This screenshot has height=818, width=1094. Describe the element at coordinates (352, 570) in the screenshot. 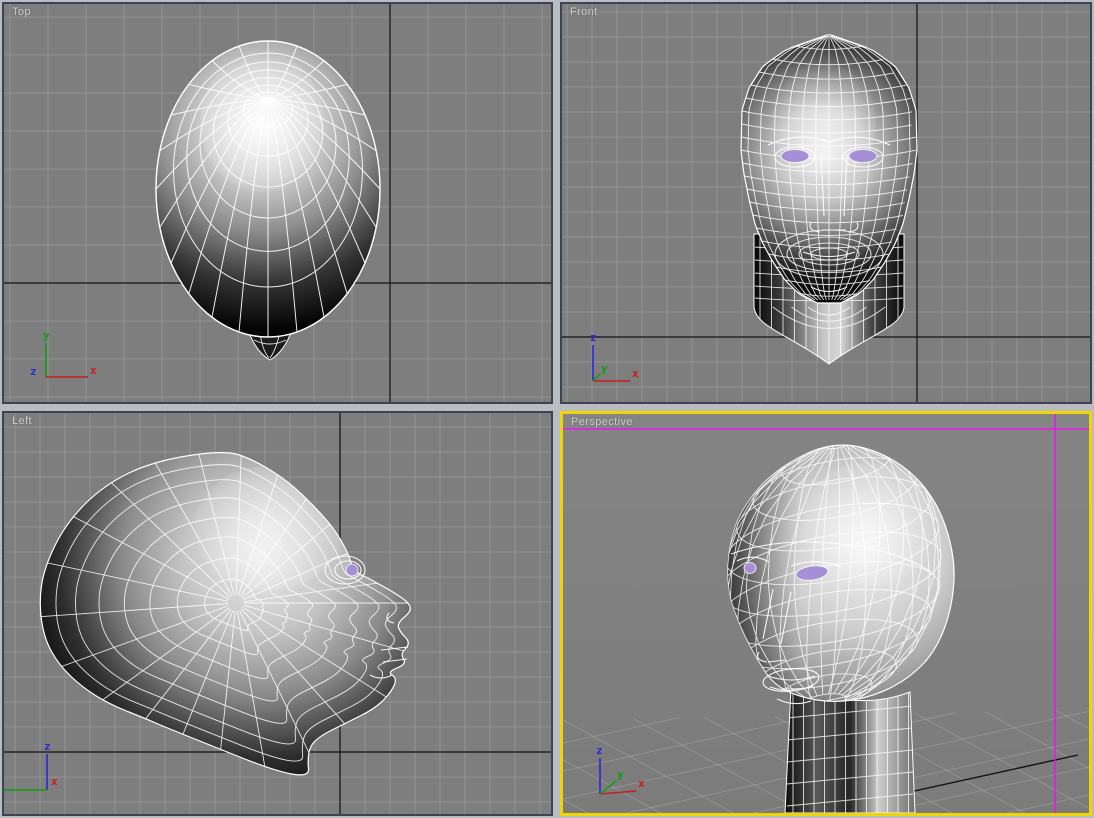

I see `eye-profile` at that location.